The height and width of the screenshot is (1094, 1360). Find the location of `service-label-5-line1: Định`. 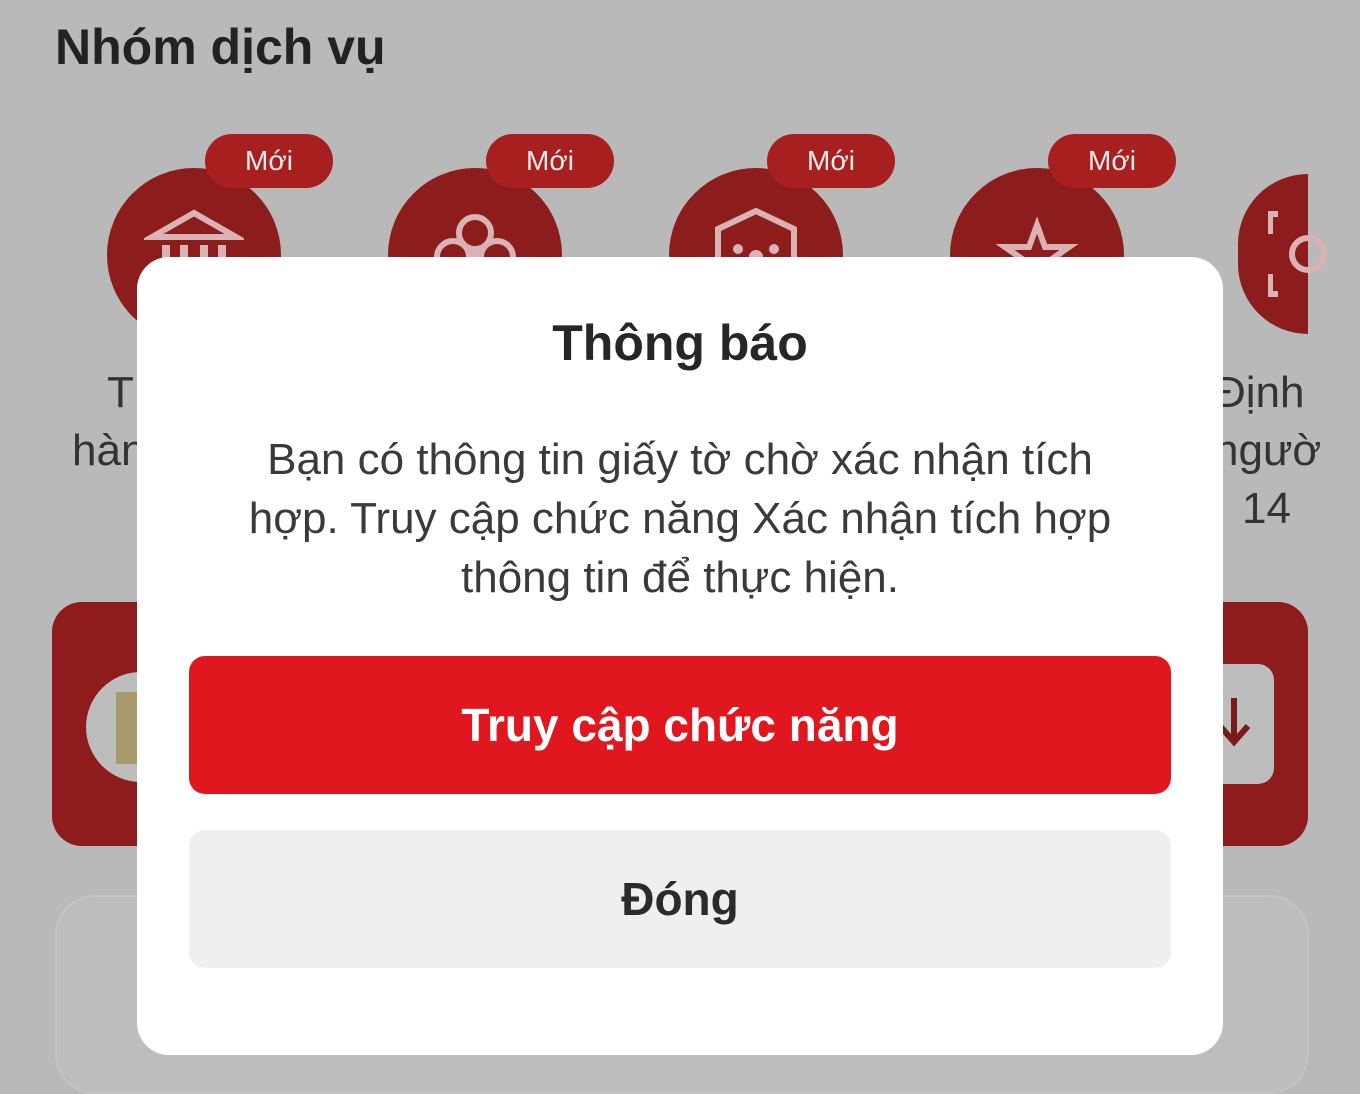

service-label-5-line1: Định is located at coordinates (1259, 392).